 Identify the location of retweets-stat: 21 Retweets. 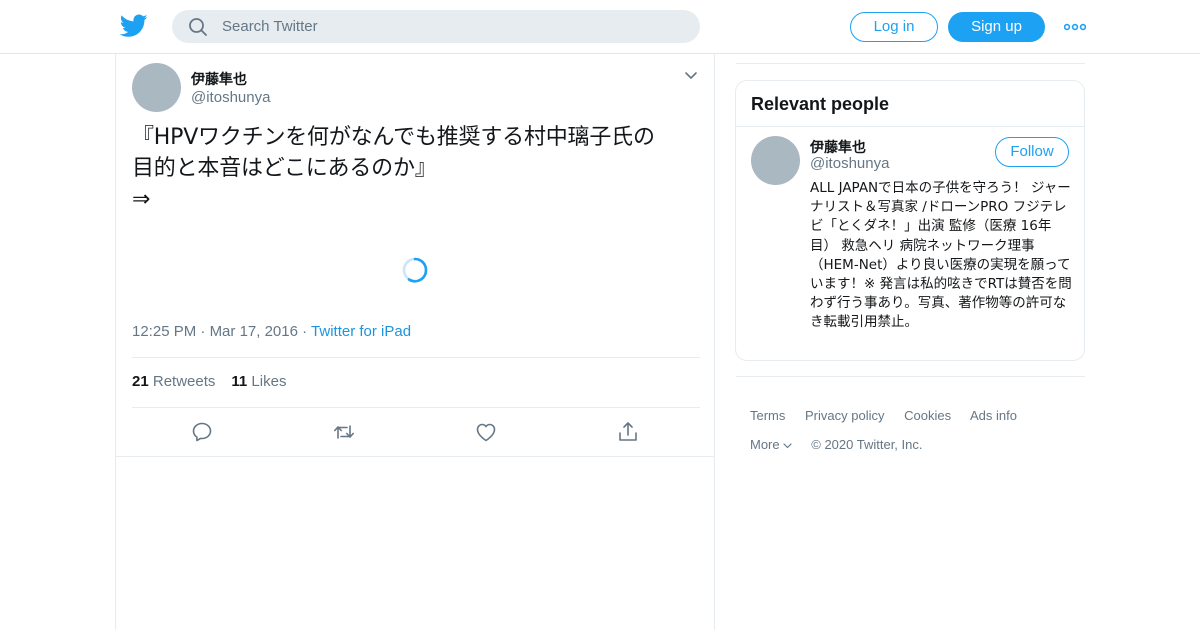
(173, 381).